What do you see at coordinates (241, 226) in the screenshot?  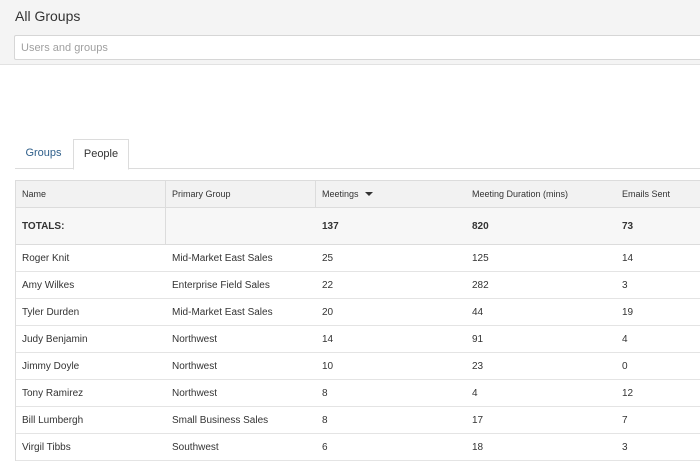 I see `totals-primary-group` at bounding box center [241, 226].